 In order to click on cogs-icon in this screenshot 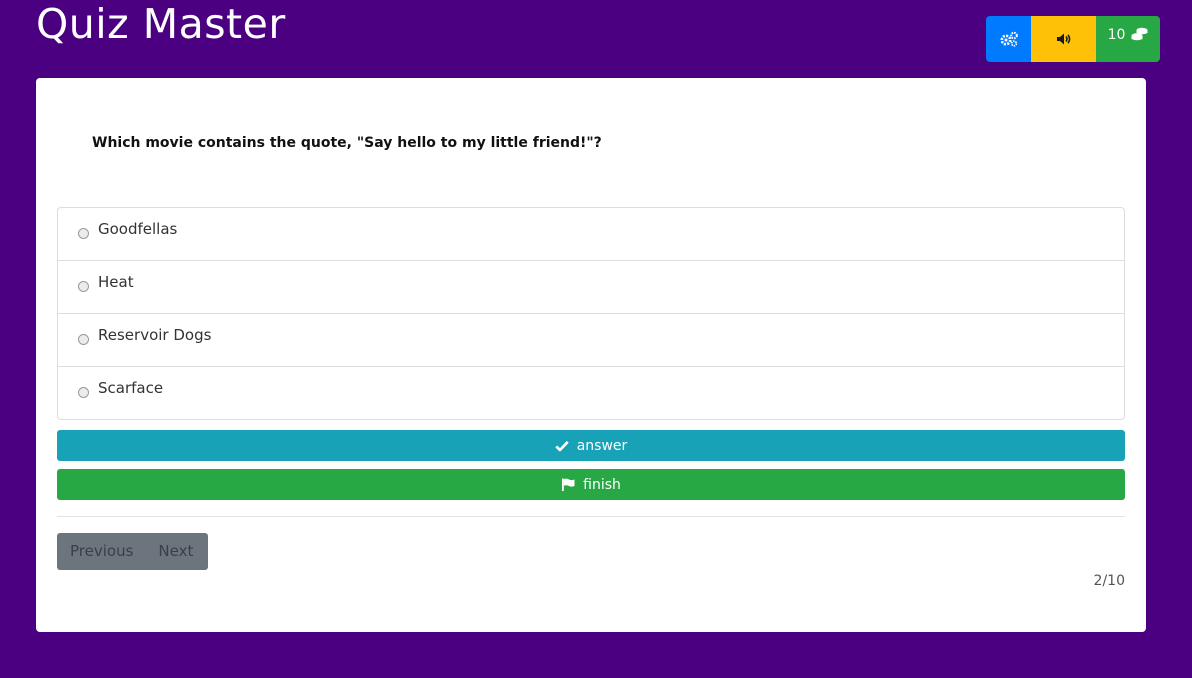, I will do `click(1009, 39)`.